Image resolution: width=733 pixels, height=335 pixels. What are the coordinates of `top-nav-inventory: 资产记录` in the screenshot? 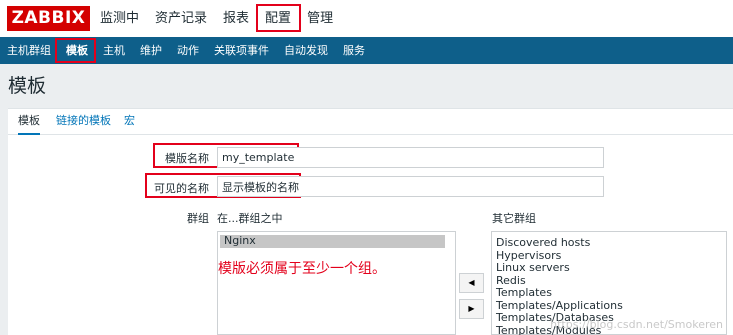 It's located at (181, 18).